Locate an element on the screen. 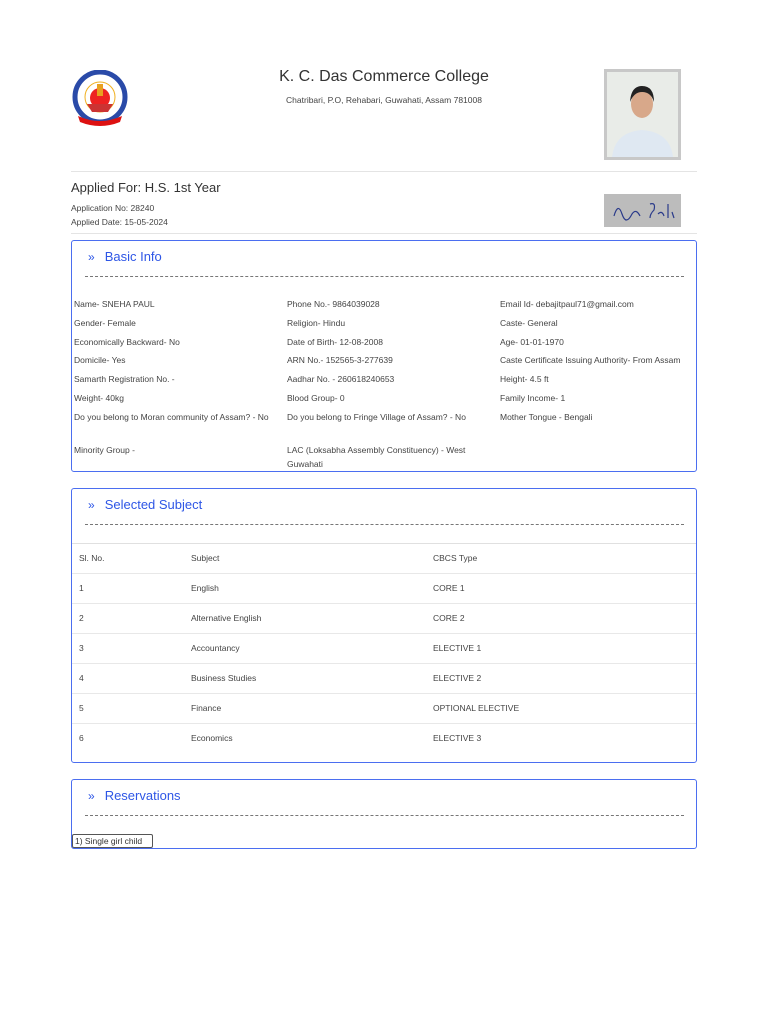 This screenshot has width=768, height=1024. table-header: Sl. No. Subject CBCS Type is located at coordinates (384, 558).